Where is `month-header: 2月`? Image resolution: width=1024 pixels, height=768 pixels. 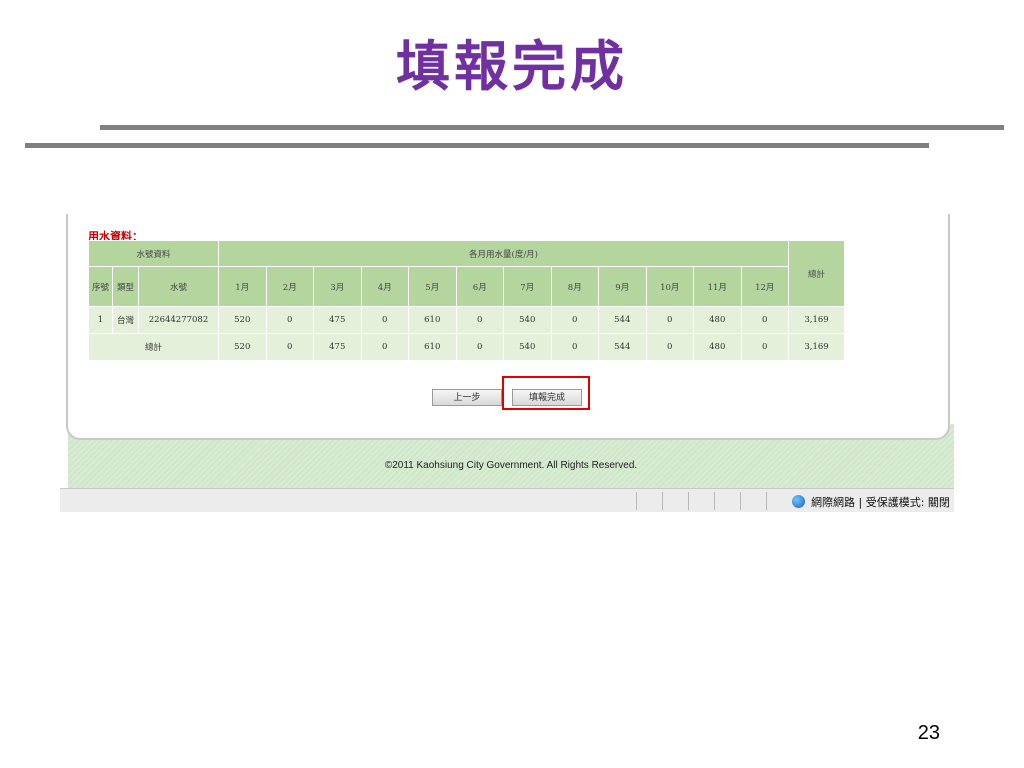
month-header: 2月 is located at coordinates (289, 286).